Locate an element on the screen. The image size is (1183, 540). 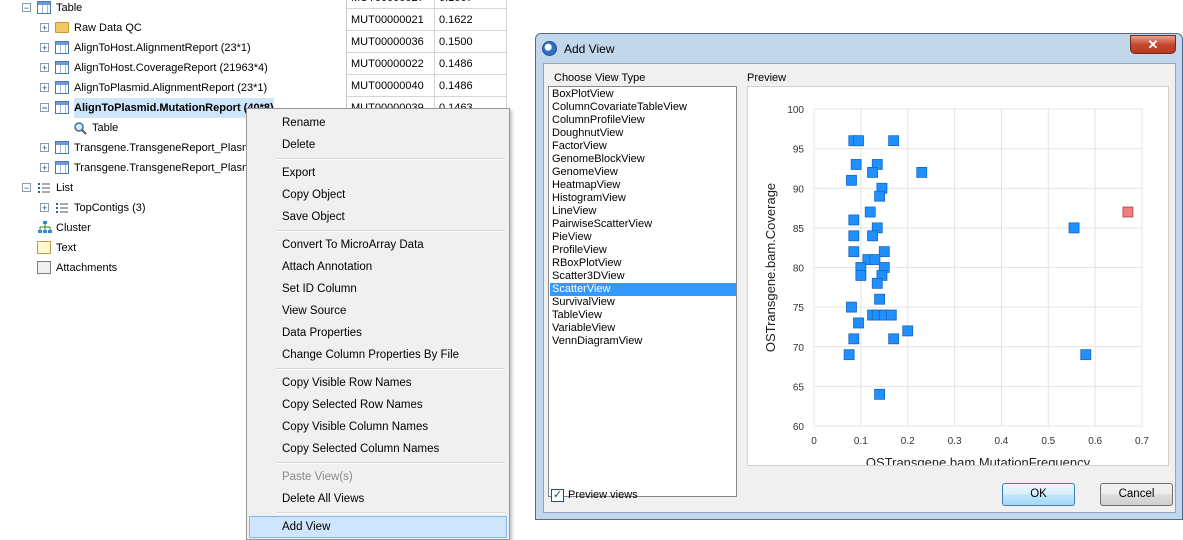
view-type-item: PairwiseScatterView is located at coordinates (643, 224).